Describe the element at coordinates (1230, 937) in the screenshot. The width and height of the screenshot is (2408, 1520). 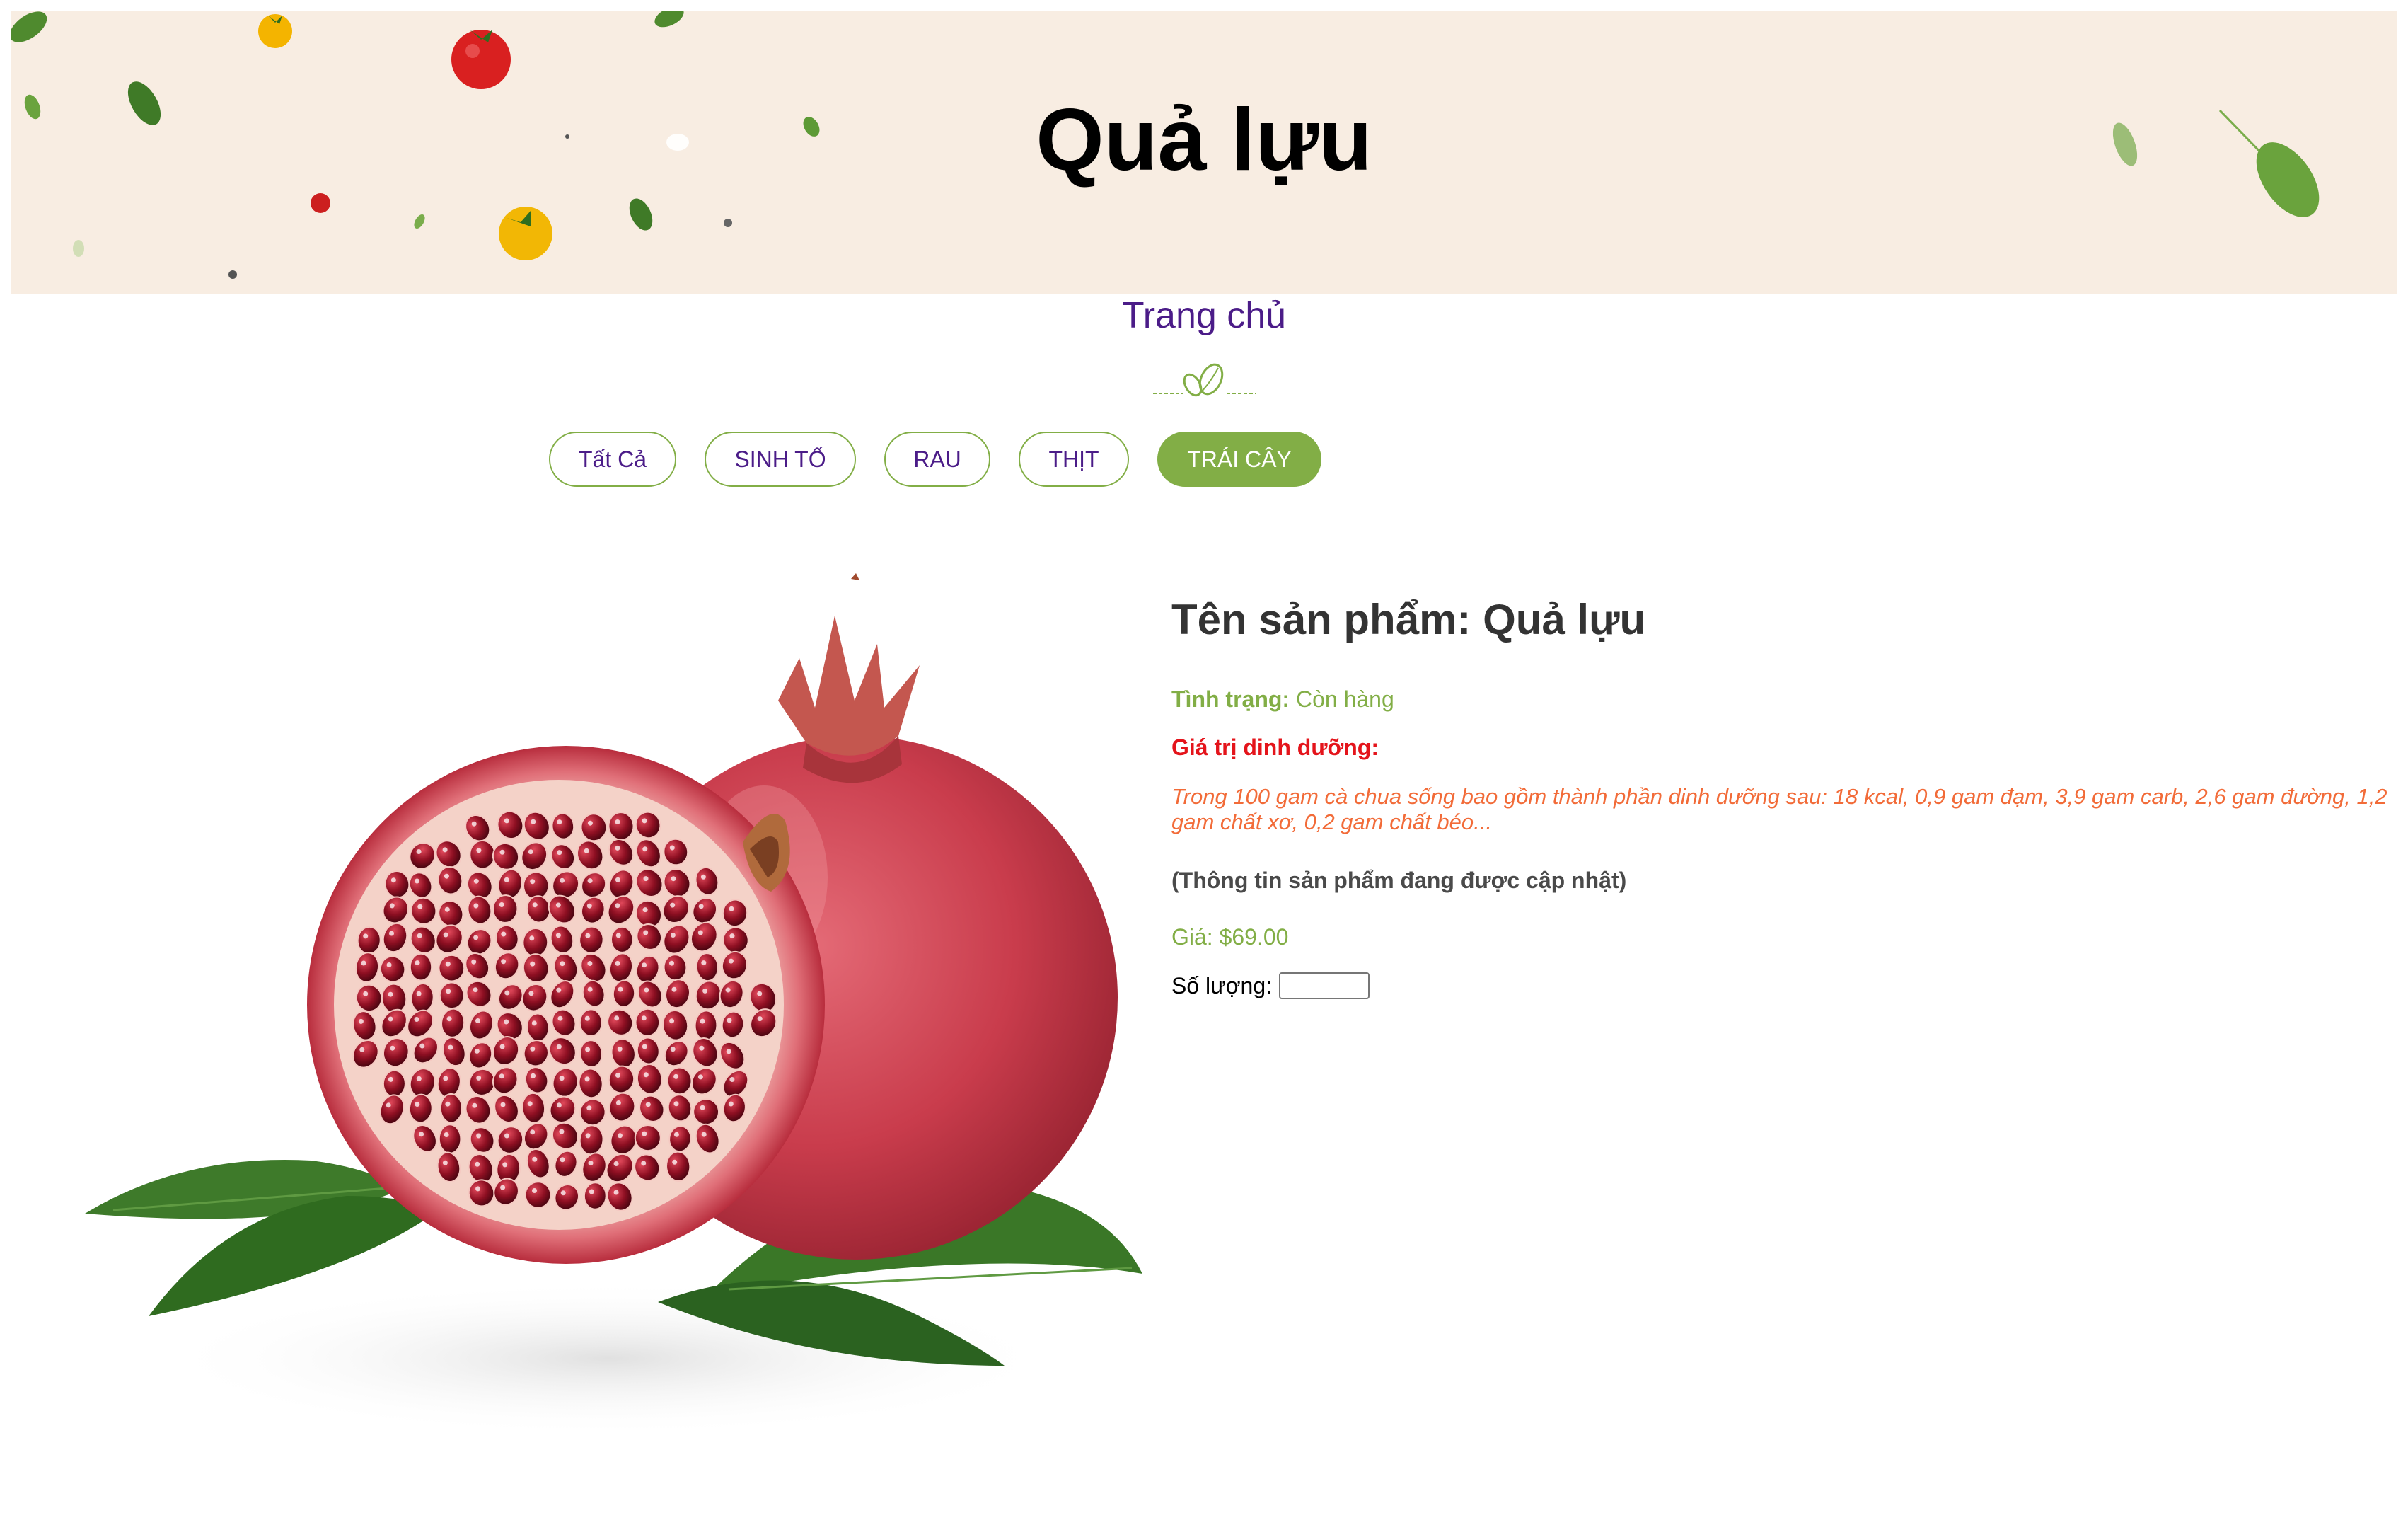
I see `product-price: Giá: $69.00` at that location.